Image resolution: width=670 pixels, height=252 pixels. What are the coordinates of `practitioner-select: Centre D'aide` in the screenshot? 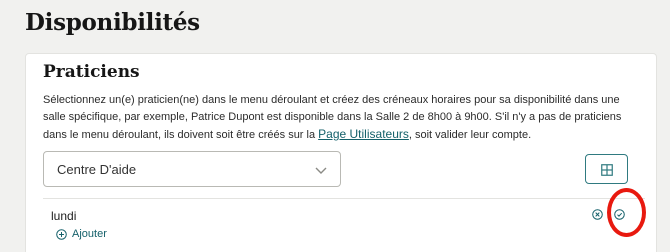 It's located at (192, 169).